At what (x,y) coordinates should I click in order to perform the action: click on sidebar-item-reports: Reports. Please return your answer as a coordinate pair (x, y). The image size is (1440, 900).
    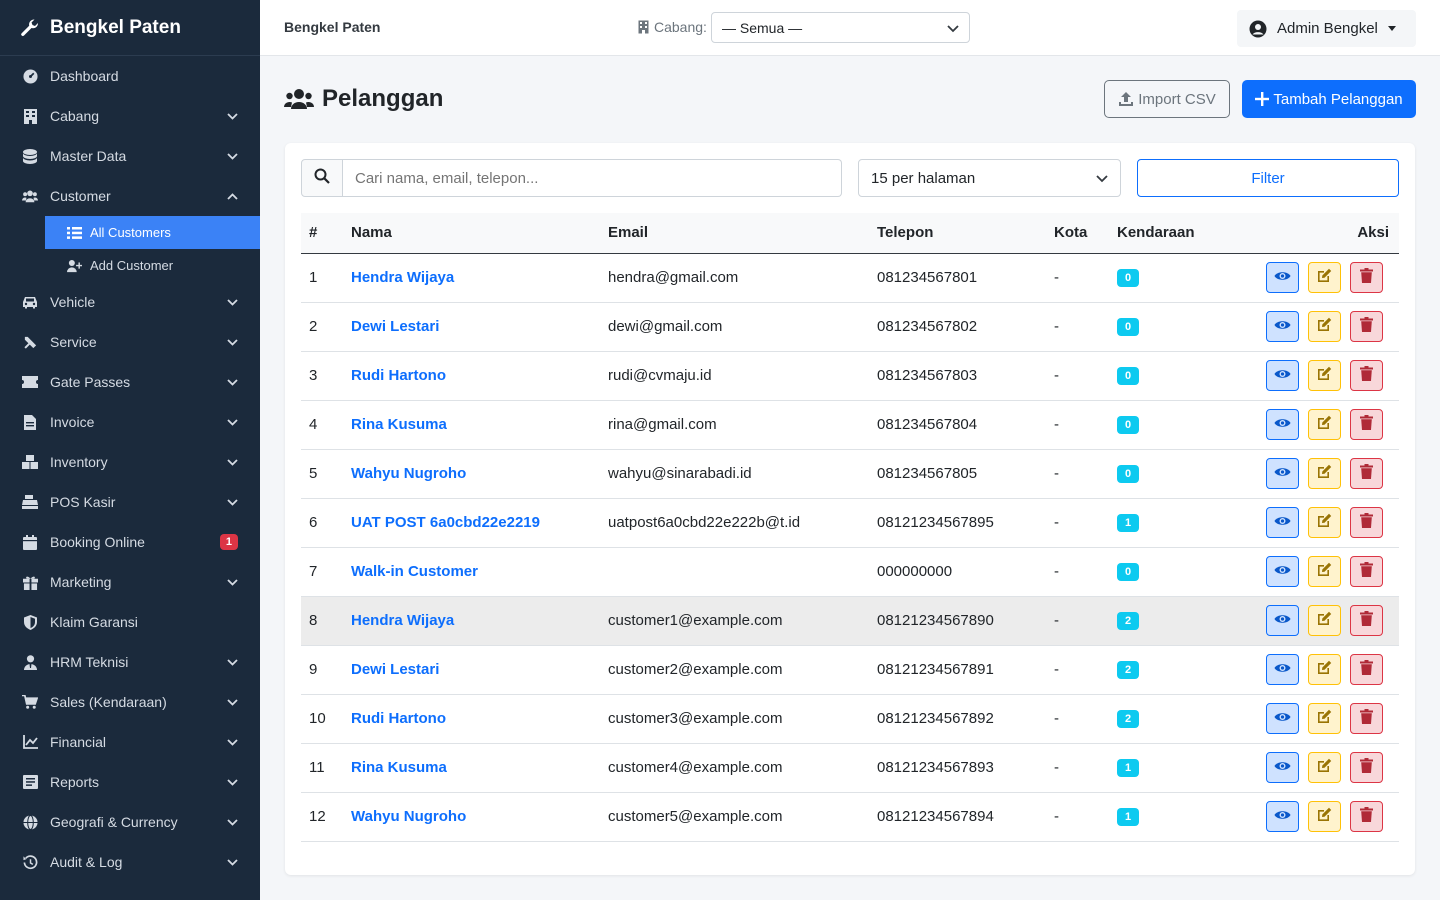
    Looking at the image, I should click on (130, 782).